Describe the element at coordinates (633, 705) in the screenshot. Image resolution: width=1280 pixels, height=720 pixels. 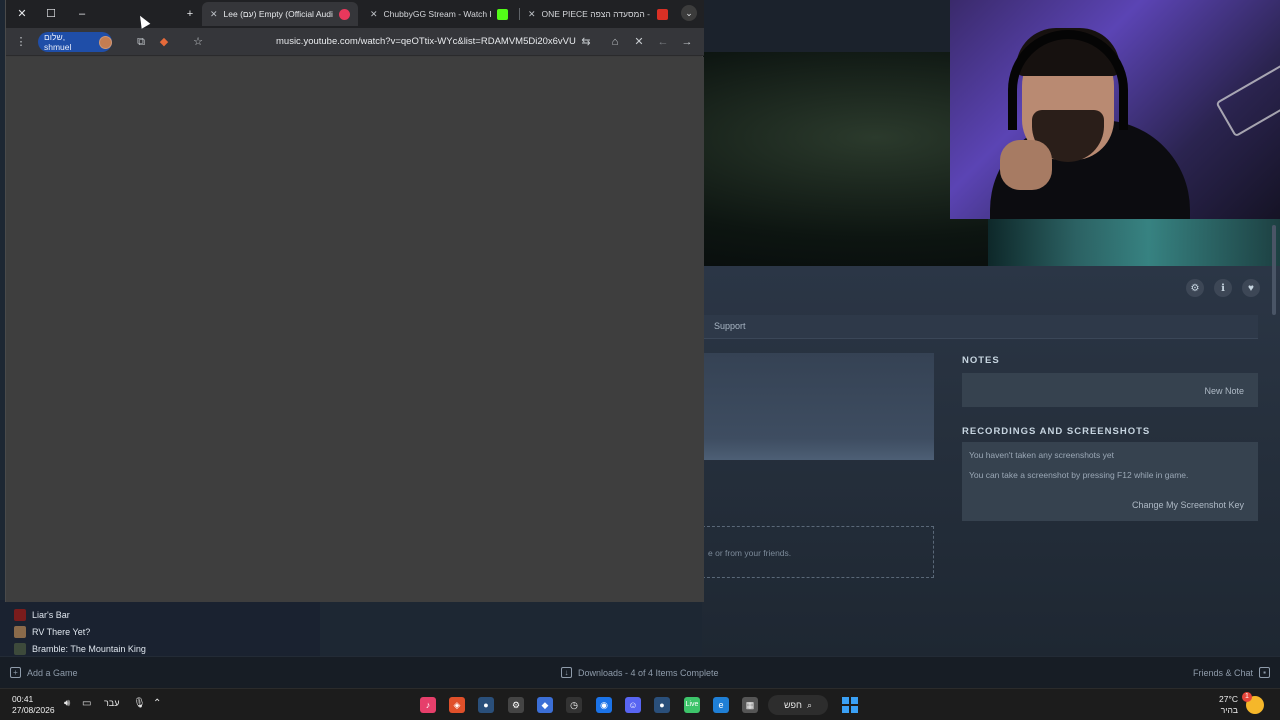
I see `discord-icon: ☺` at that location.